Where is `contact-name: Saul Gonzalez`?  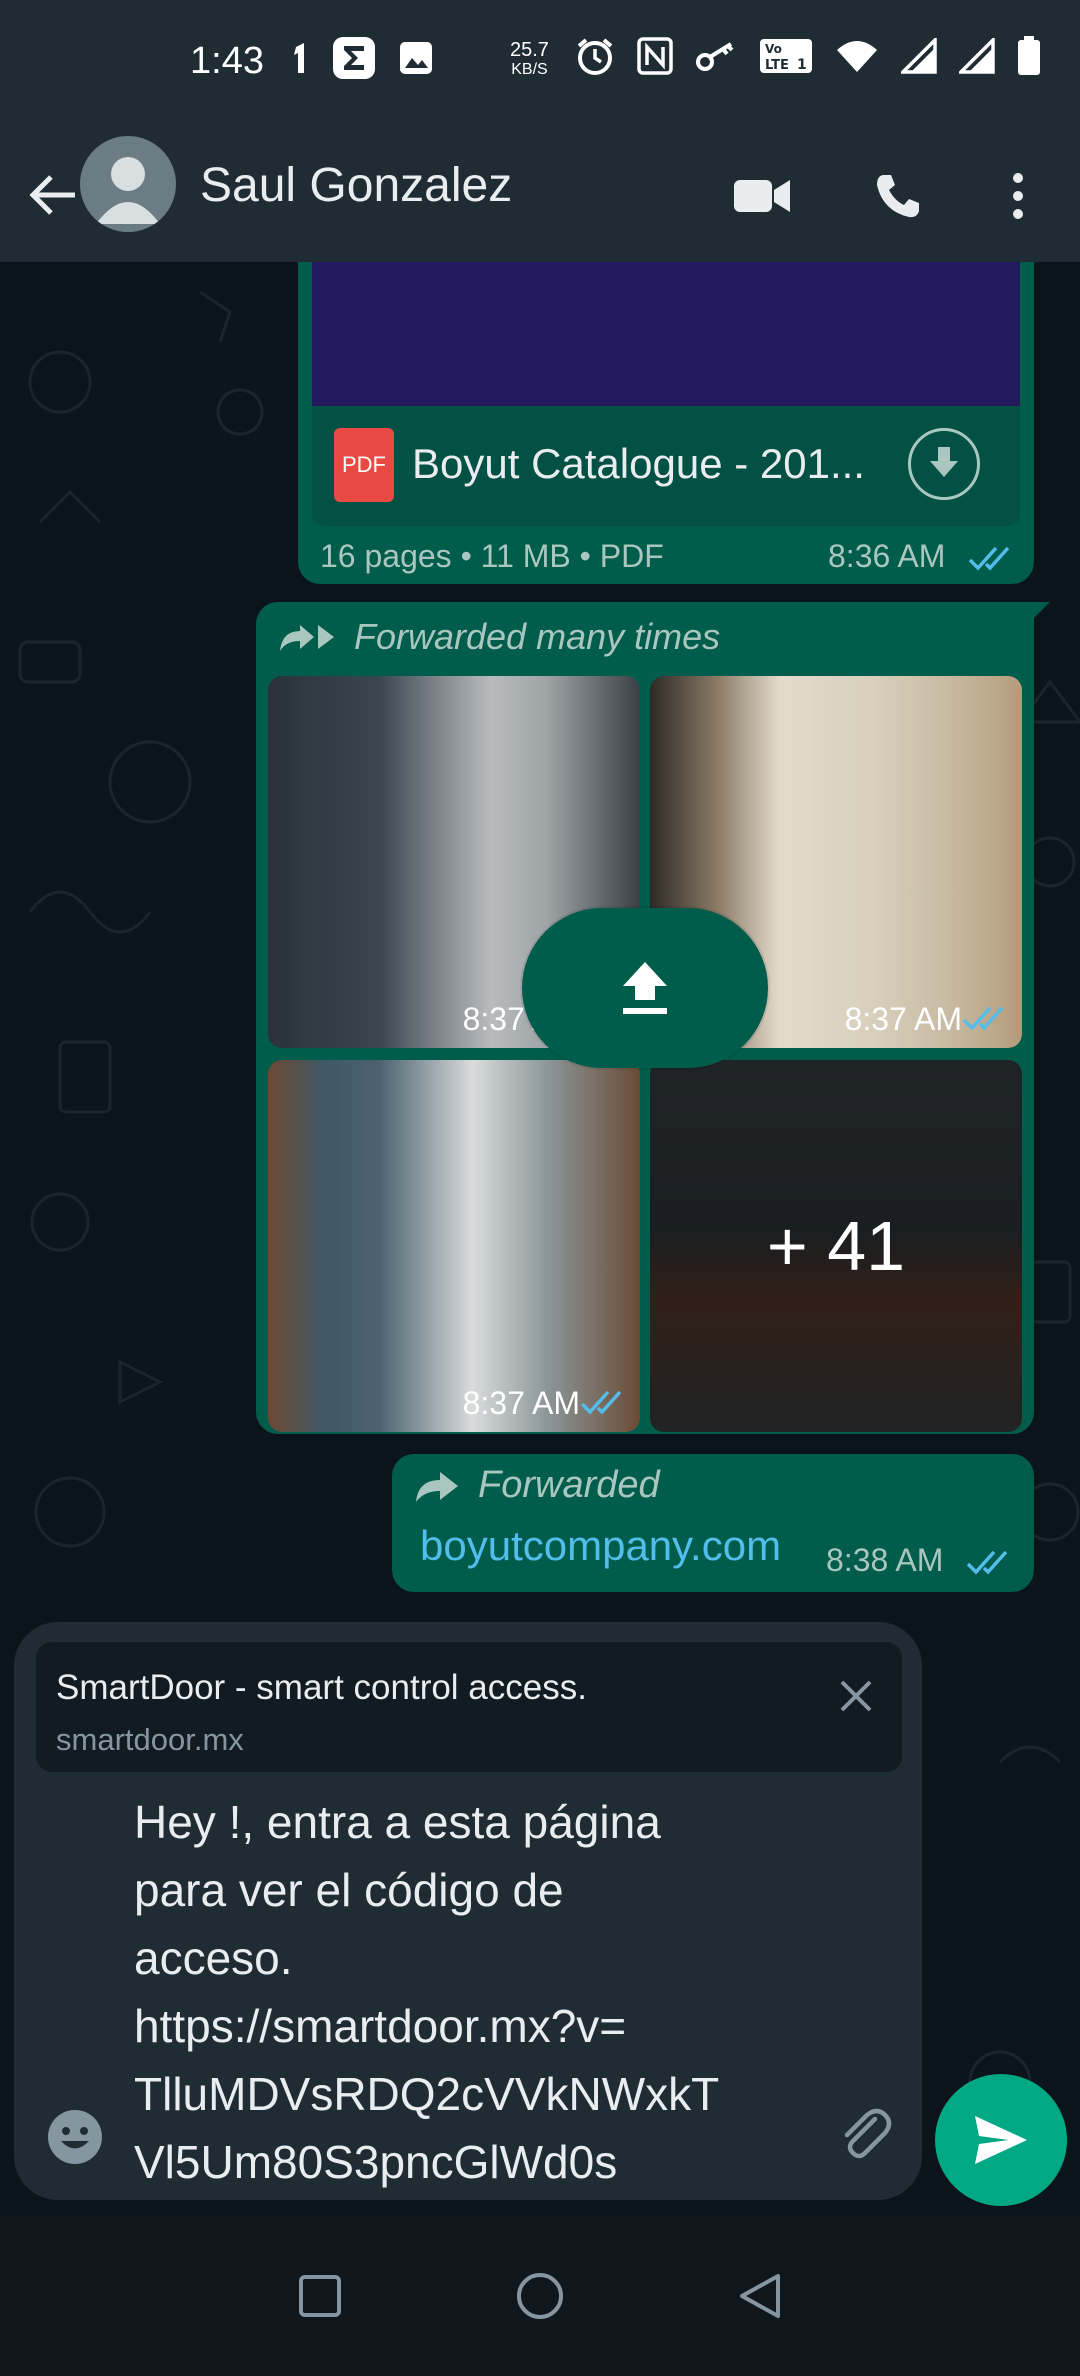
contact-name: Saul Gonzalez is located at coordinates (356, 185).